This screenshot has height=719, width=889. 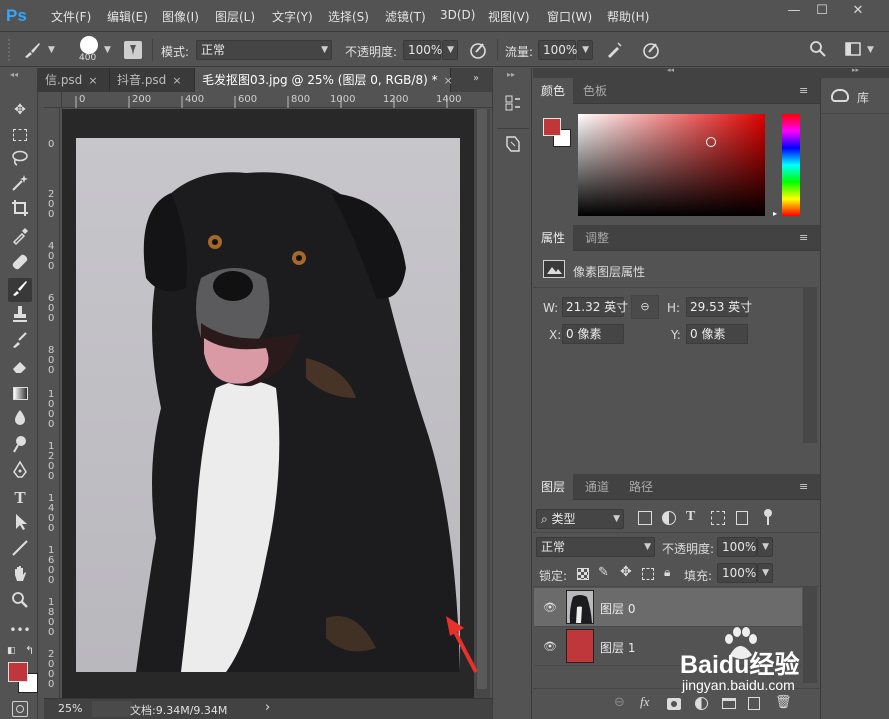 I want to click on menu-help: 帮助(H), so click(x=628, y=16).